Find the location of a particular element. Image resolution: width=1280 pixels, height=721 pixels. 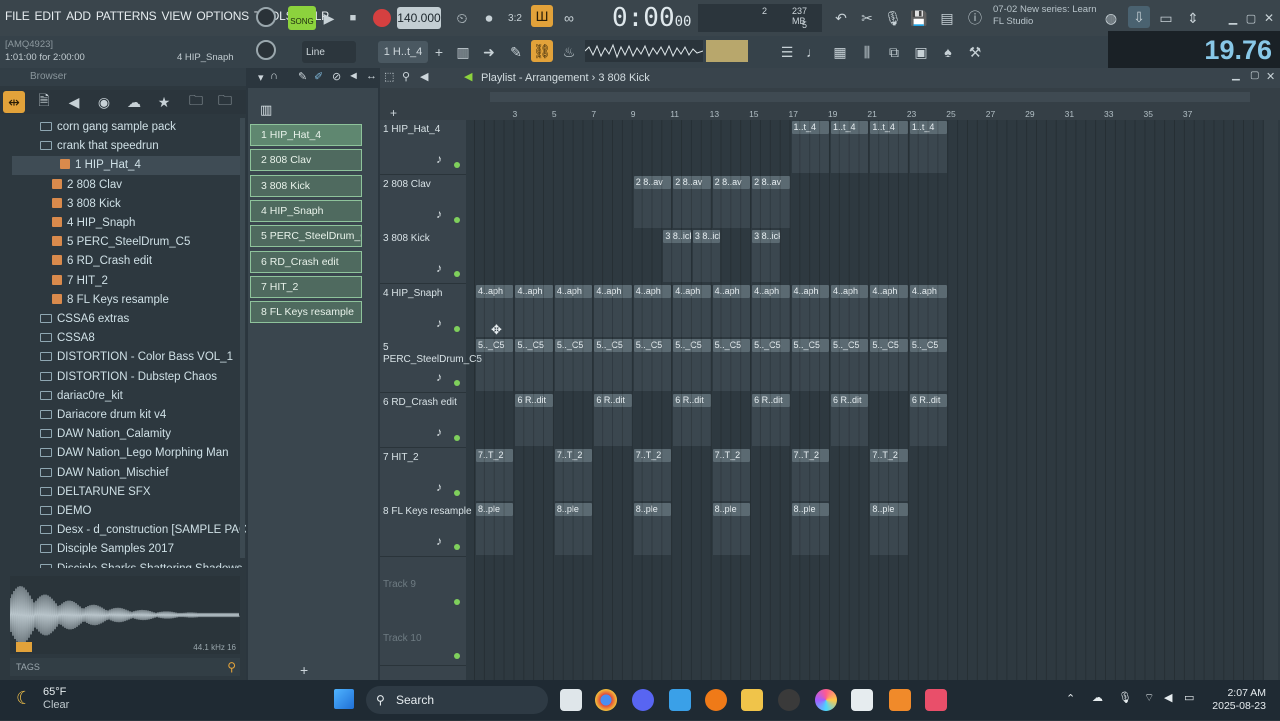

delete-icon: ⊘ is located at coordinates (336, 76).